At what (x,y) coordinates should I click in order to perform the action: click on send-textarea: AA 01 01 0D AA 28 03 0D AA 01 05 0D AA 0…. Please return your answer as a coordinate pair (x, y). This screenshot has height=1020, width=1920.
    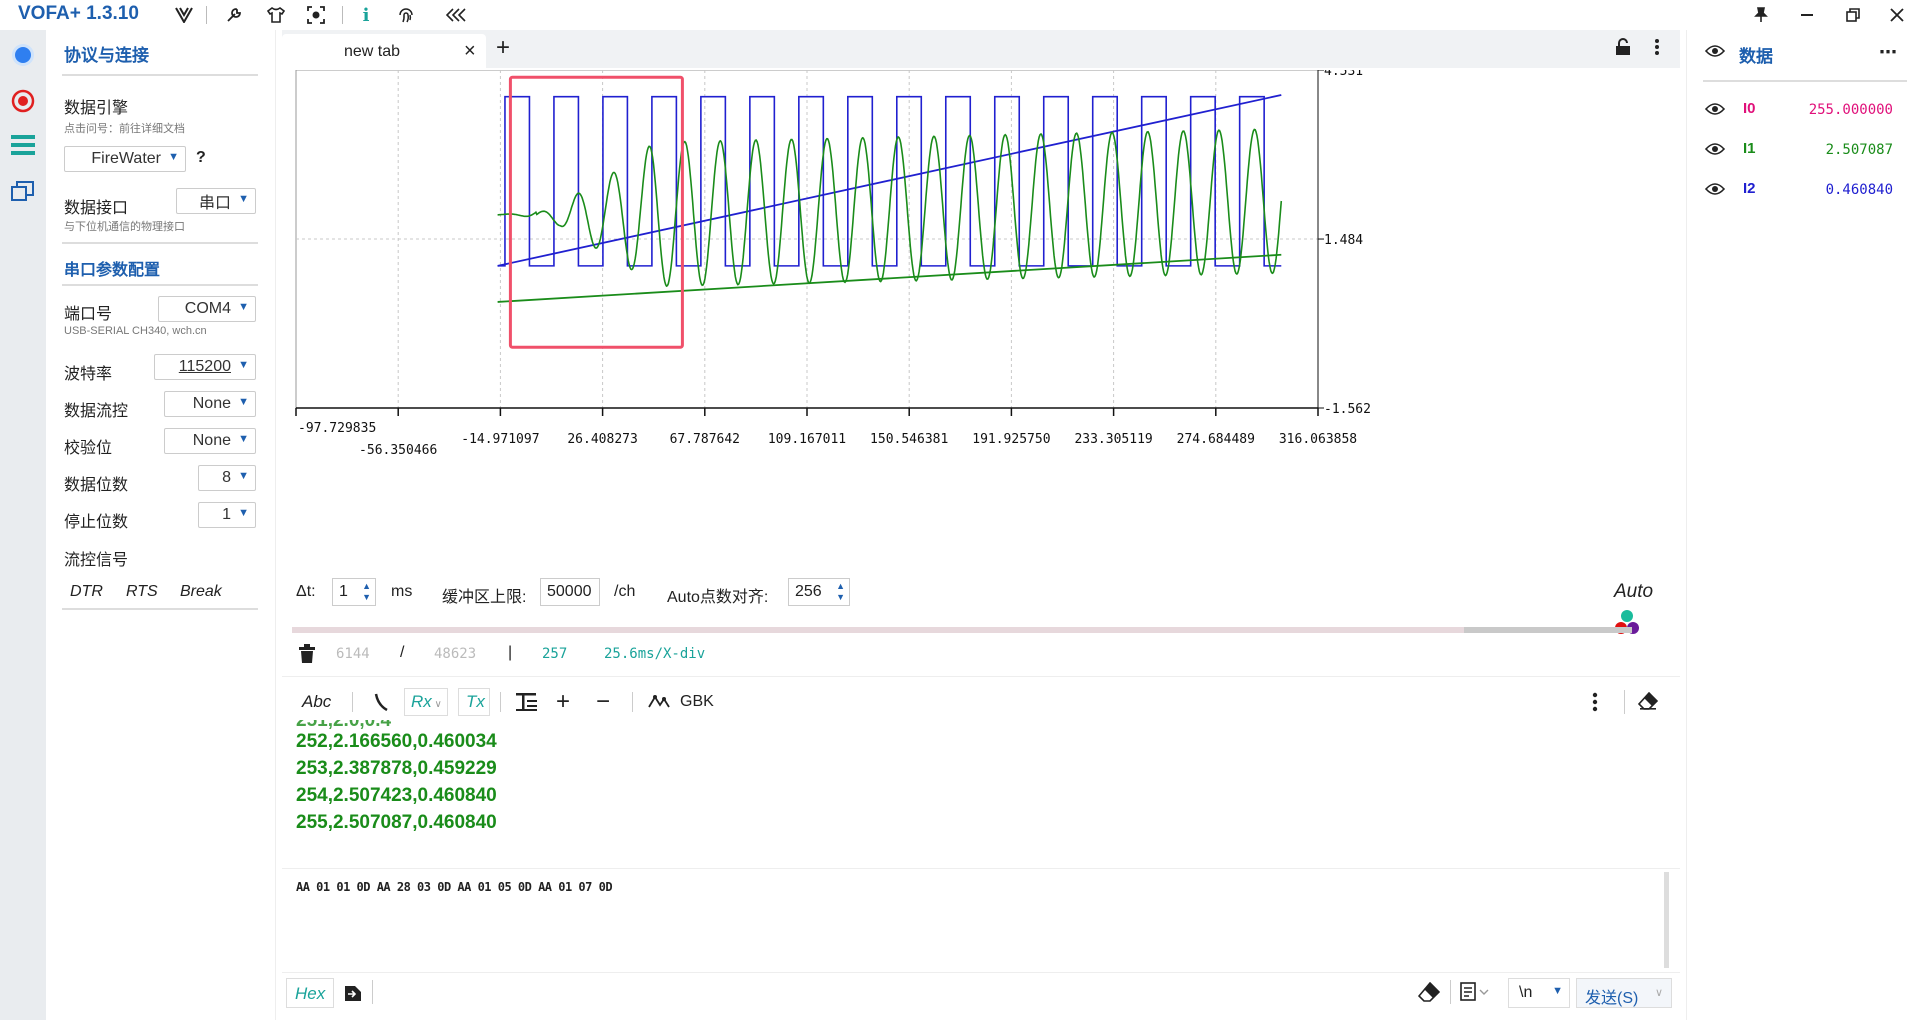
    Looking at the image, I should click on (978, 920).